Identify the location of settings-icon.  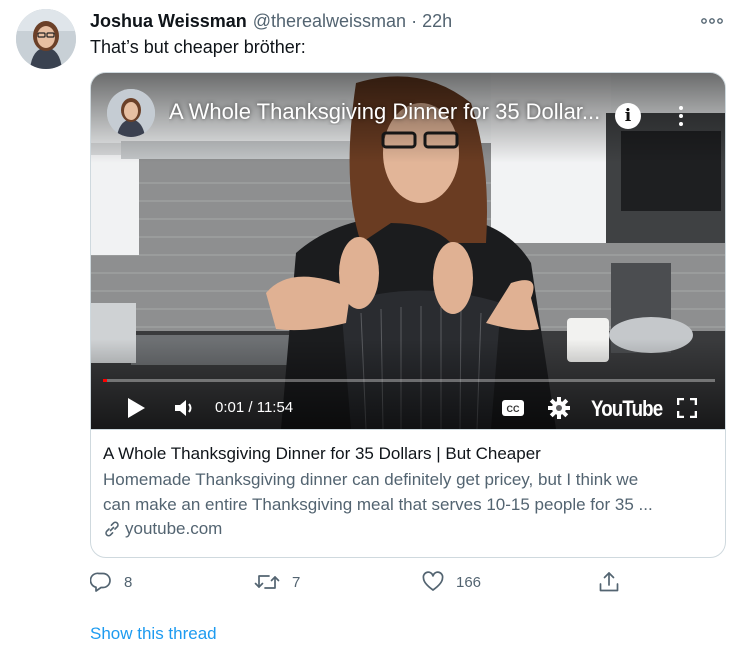
(559, 408).